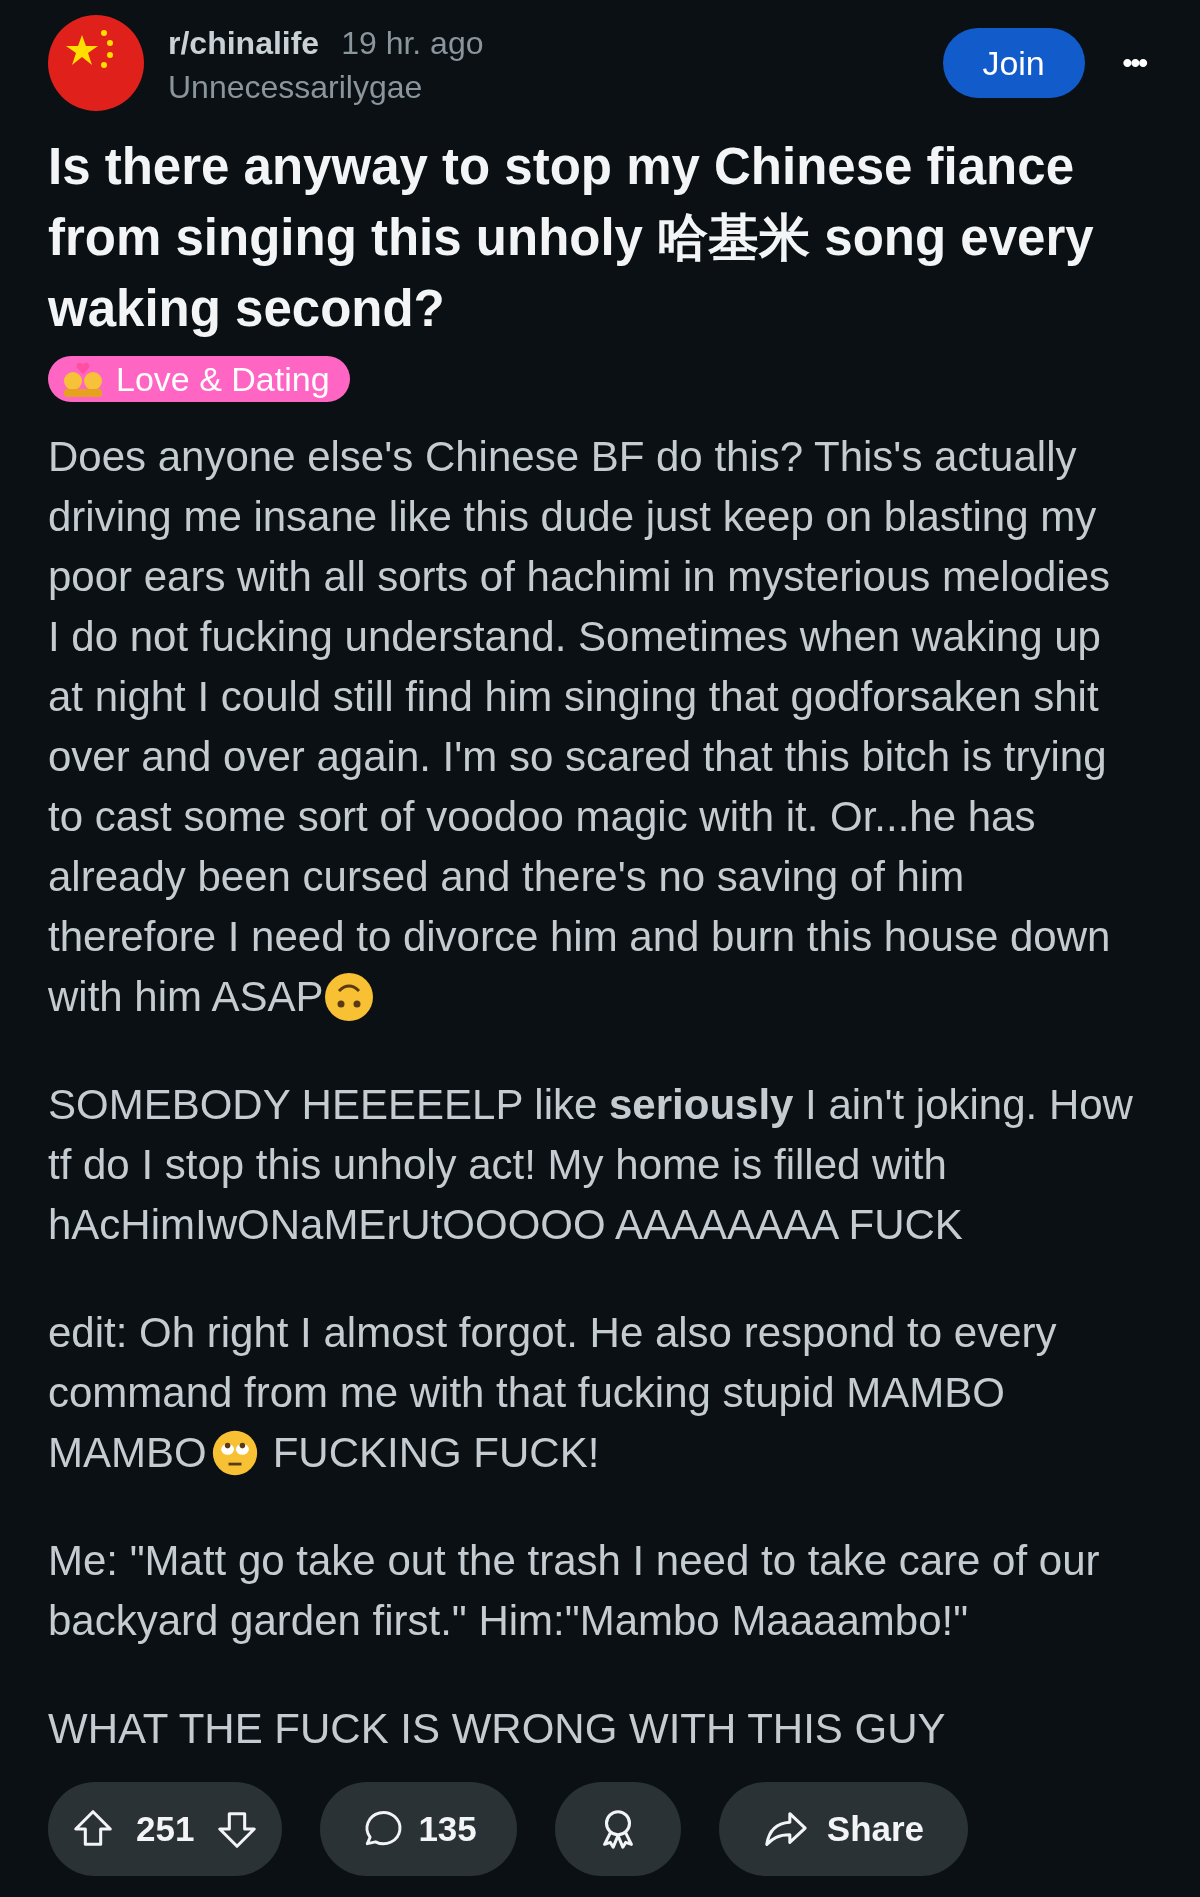 Image resolution: width=1200 pixels, height=1897 pixels. I want to click on post-body-text: to cast some sort of voodoo magic with it. Or...he has, so click(542, 817).